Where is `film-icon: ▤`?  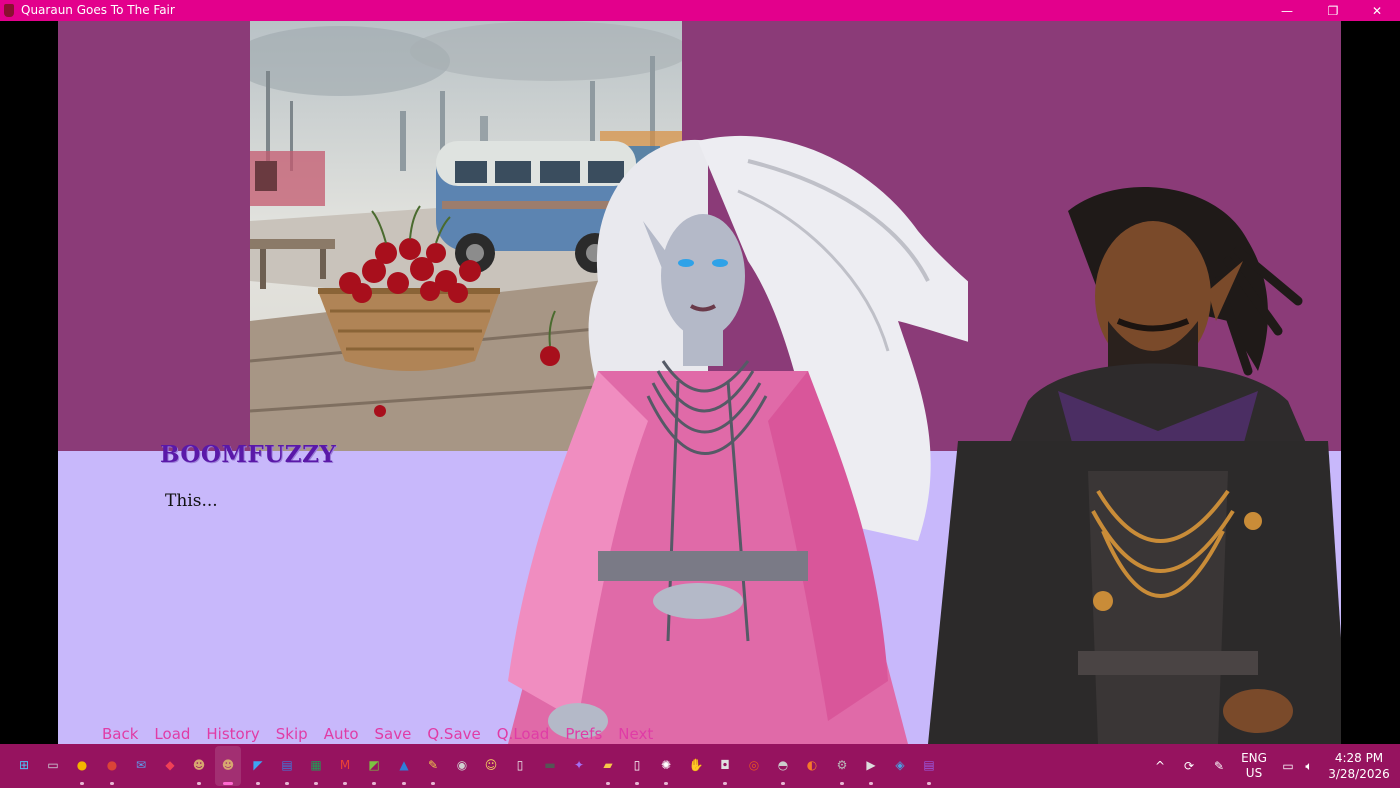
film-icon: ▤ is located at coordinates (929, 765).